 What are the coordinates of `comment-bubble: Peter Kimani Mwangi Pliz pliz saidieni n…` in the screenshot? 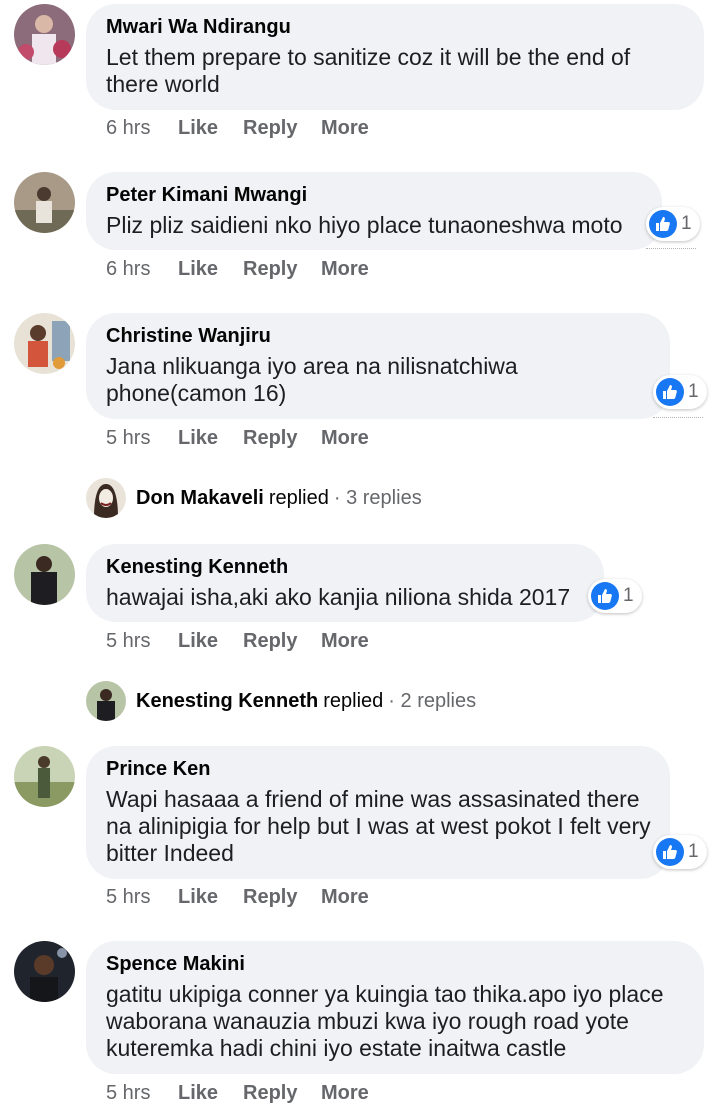 It's located at (374, 211).